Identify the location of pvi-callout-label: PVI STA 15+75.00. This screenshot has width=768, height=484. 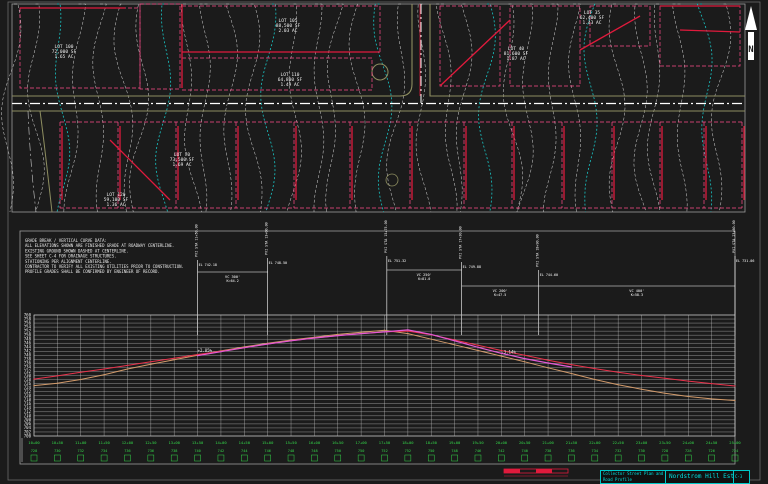
(386, 236).